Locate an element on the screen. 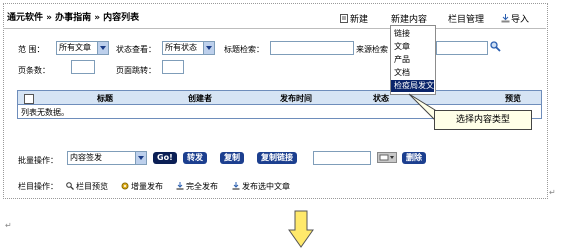 The image size is (569, 250). dropdown-item-document: 文档 is located at coordinates (412, 73).